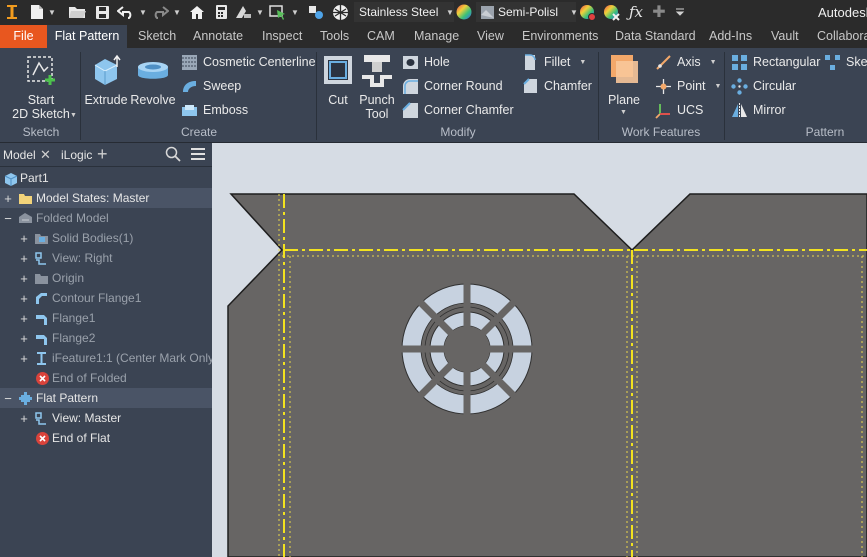  I want to click on tab-collaborate: Collabora, so click(842, 36).